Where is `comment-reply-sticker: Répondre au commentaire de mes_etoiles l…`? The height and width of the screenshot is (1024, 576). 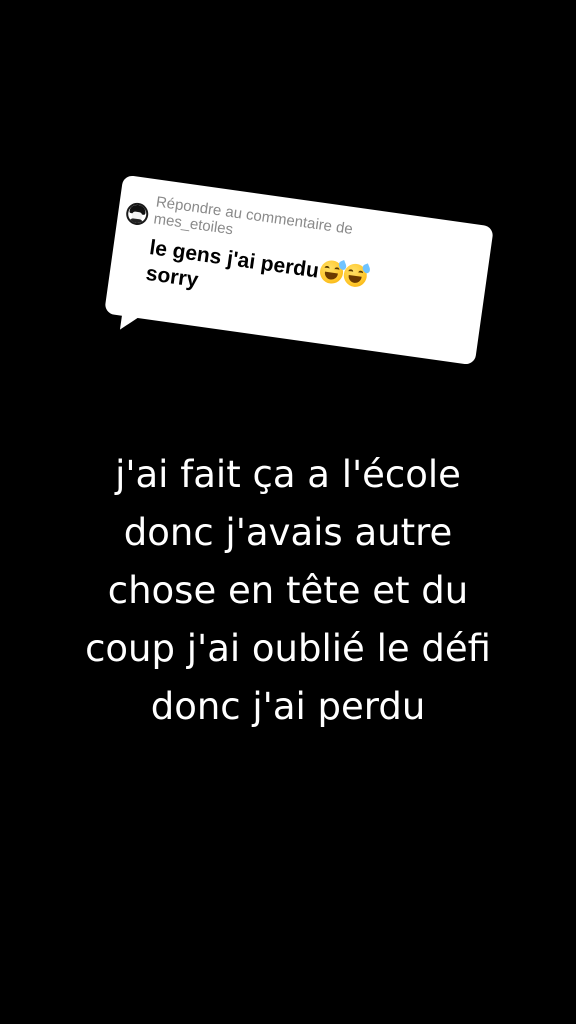 comment-reply-sticker: Répondre au commentaire de mes_etoiles l… is located at coordinates (299, 270).